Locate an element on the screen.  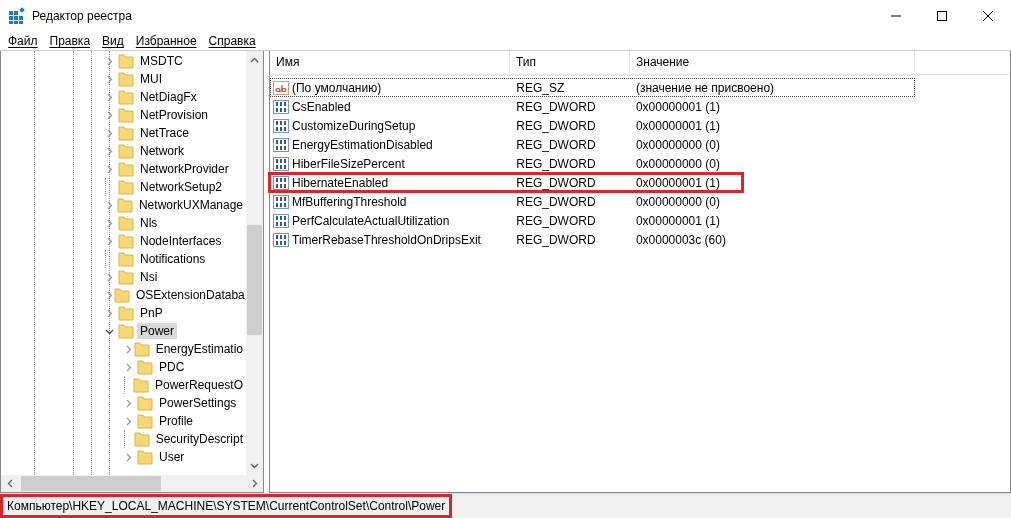
window-title: Редактор реестра is located at coordinates (82, 16).